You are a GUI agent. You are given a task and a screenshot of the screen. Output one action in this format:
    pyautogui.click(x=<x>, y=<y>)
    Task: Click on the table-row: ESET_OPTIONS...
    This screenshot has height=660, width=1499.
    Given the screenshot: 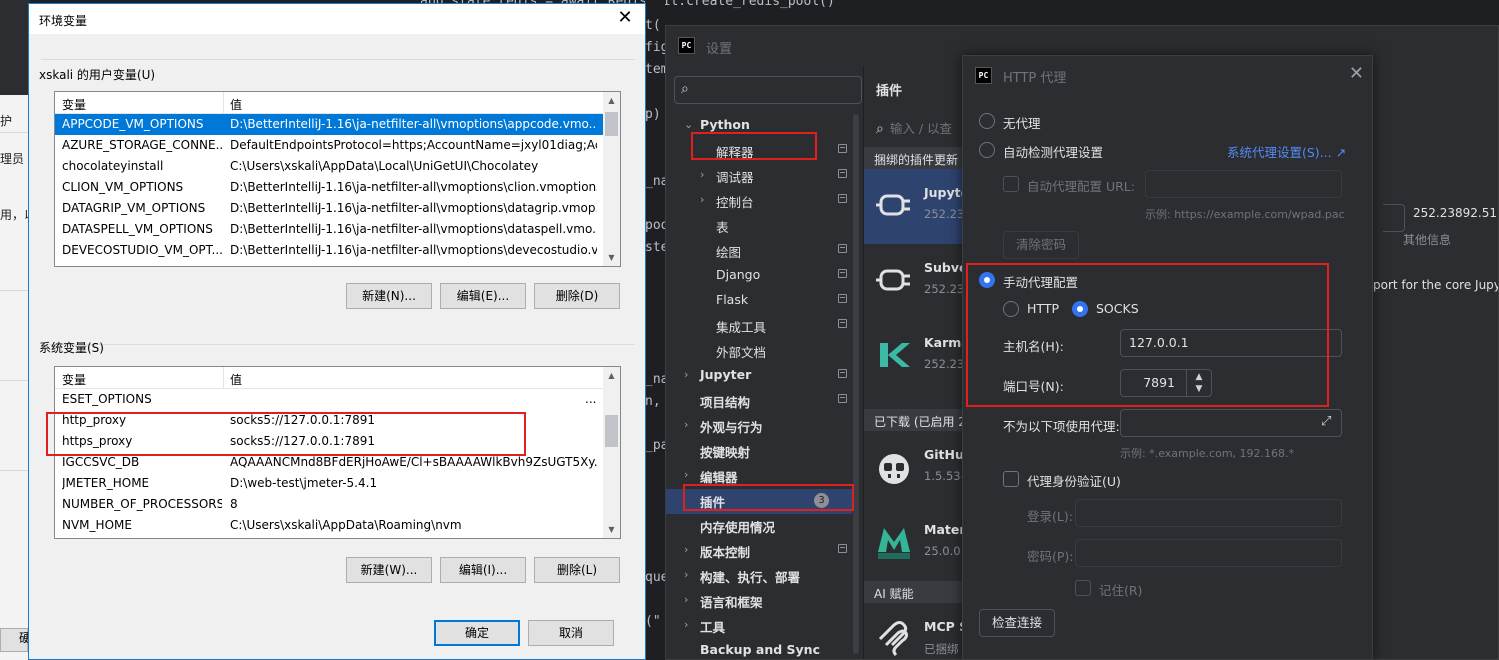 What is the action you would take?
    pyautogui.click(x=337, y=399)
    